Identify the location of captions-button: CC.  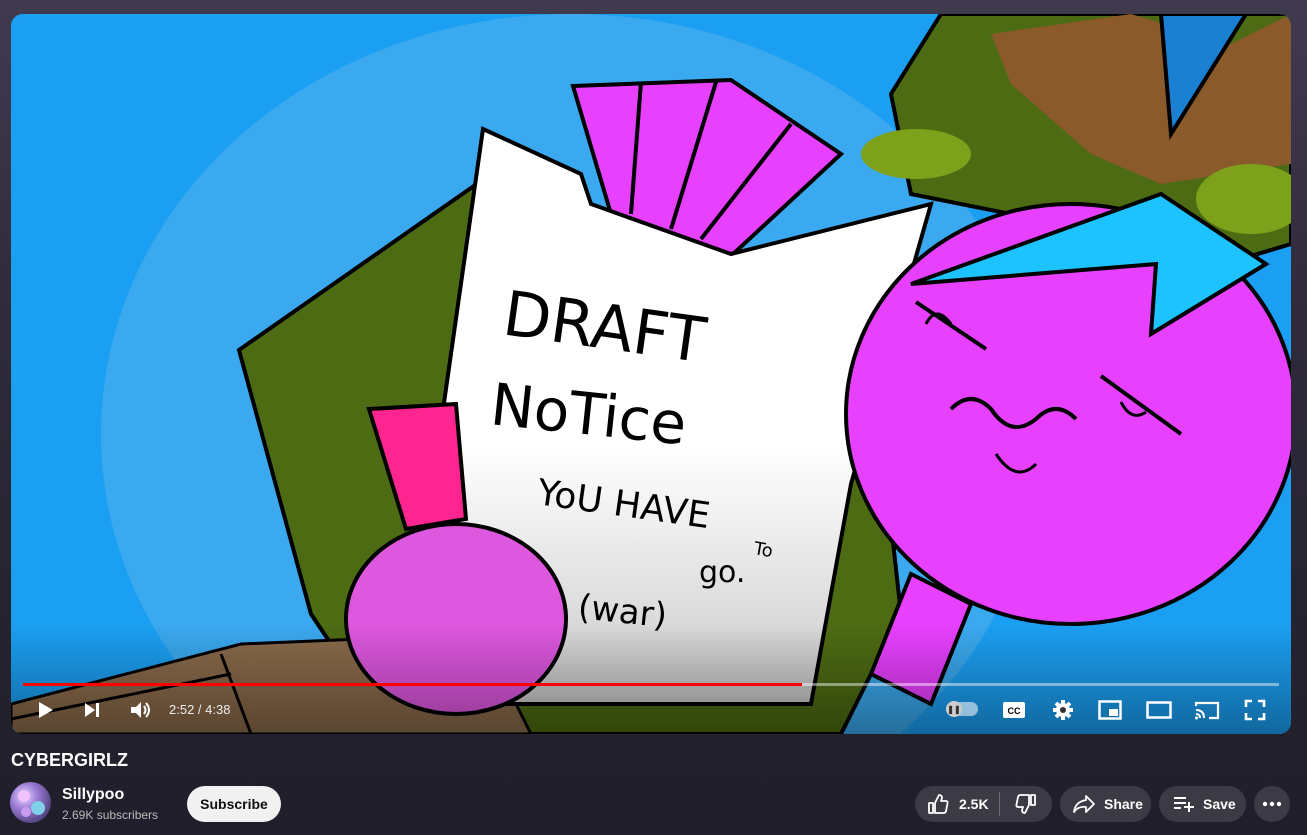
(1014, 710).